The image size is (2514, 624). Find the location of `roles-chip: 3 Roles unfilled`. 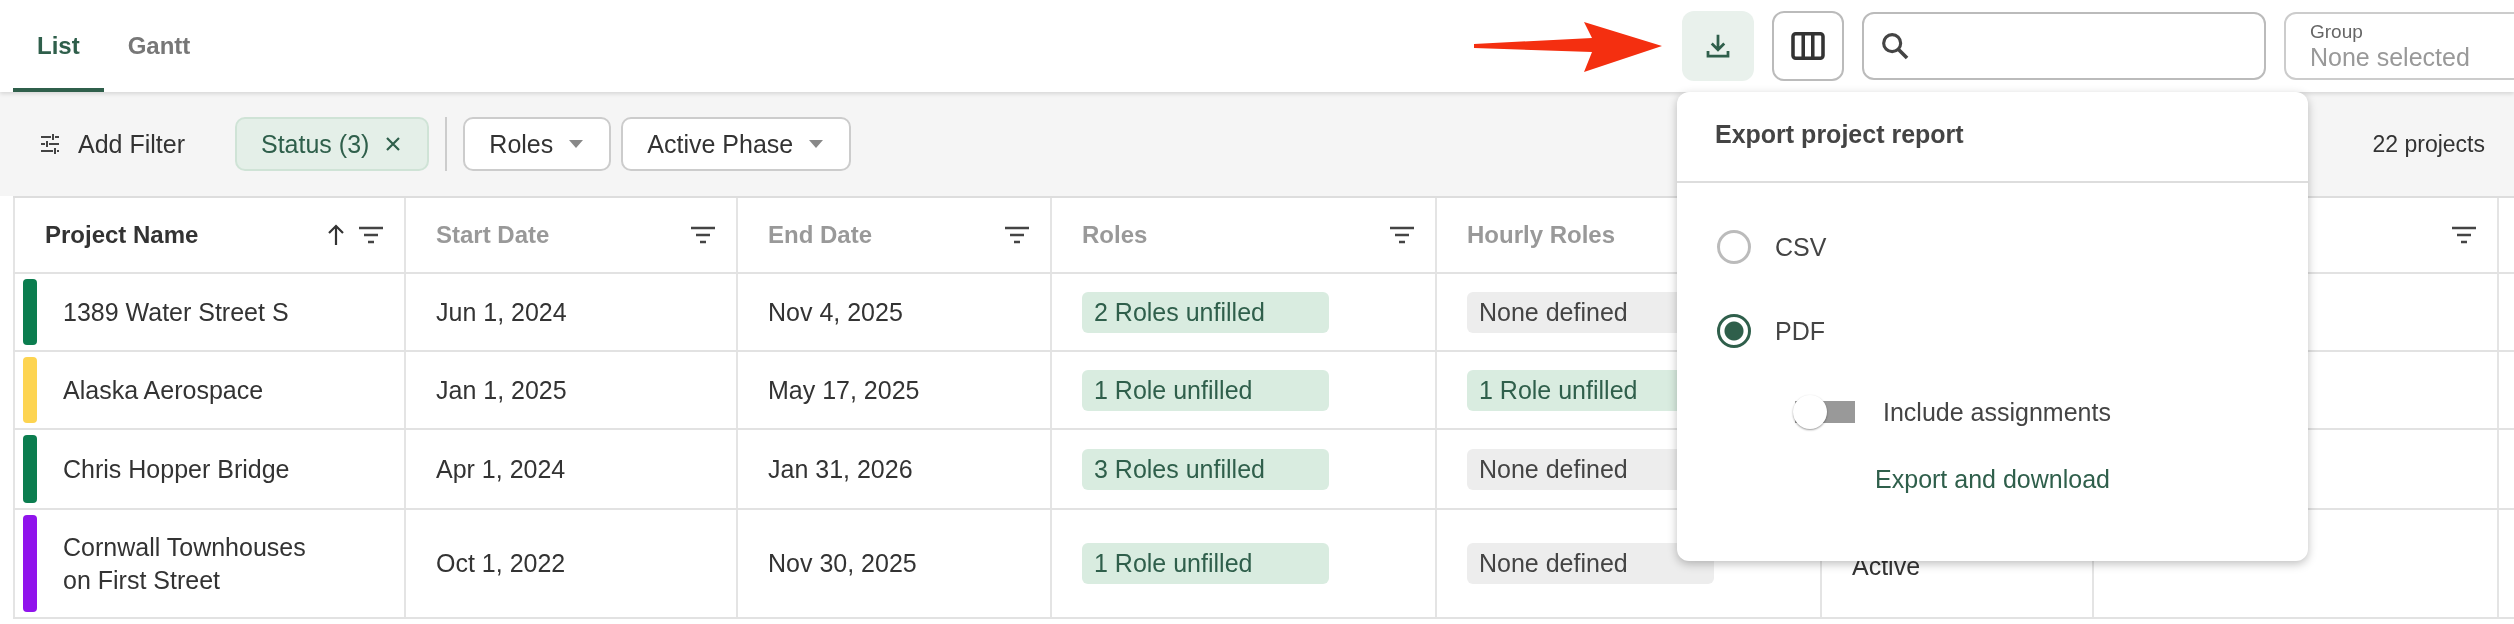

roles-chip: 3 Roles unfilled is located at coordinates (1205, 469).